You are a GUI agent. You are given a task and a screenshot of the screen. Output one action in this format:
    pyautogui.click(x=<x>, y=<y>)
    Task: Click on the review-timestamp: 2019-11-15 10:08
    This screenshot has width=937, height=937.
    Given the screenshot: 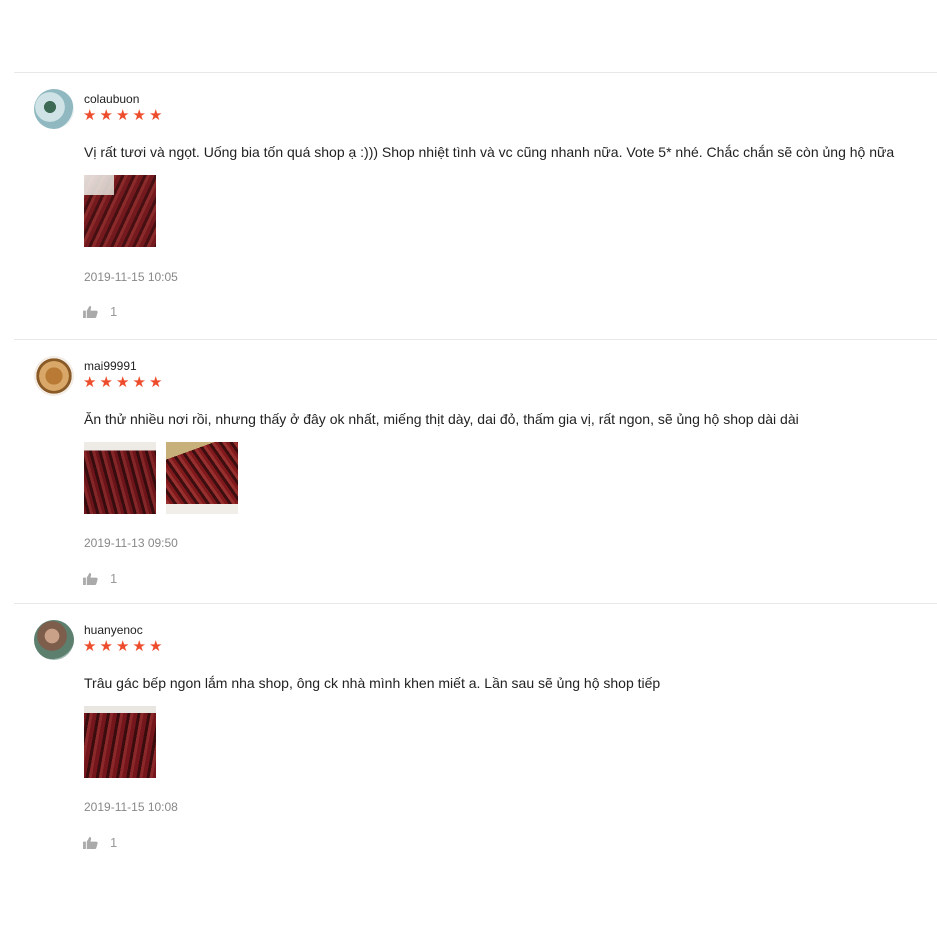 What is the action you would take?
    pyautogui.click(x=131, y=807)
    